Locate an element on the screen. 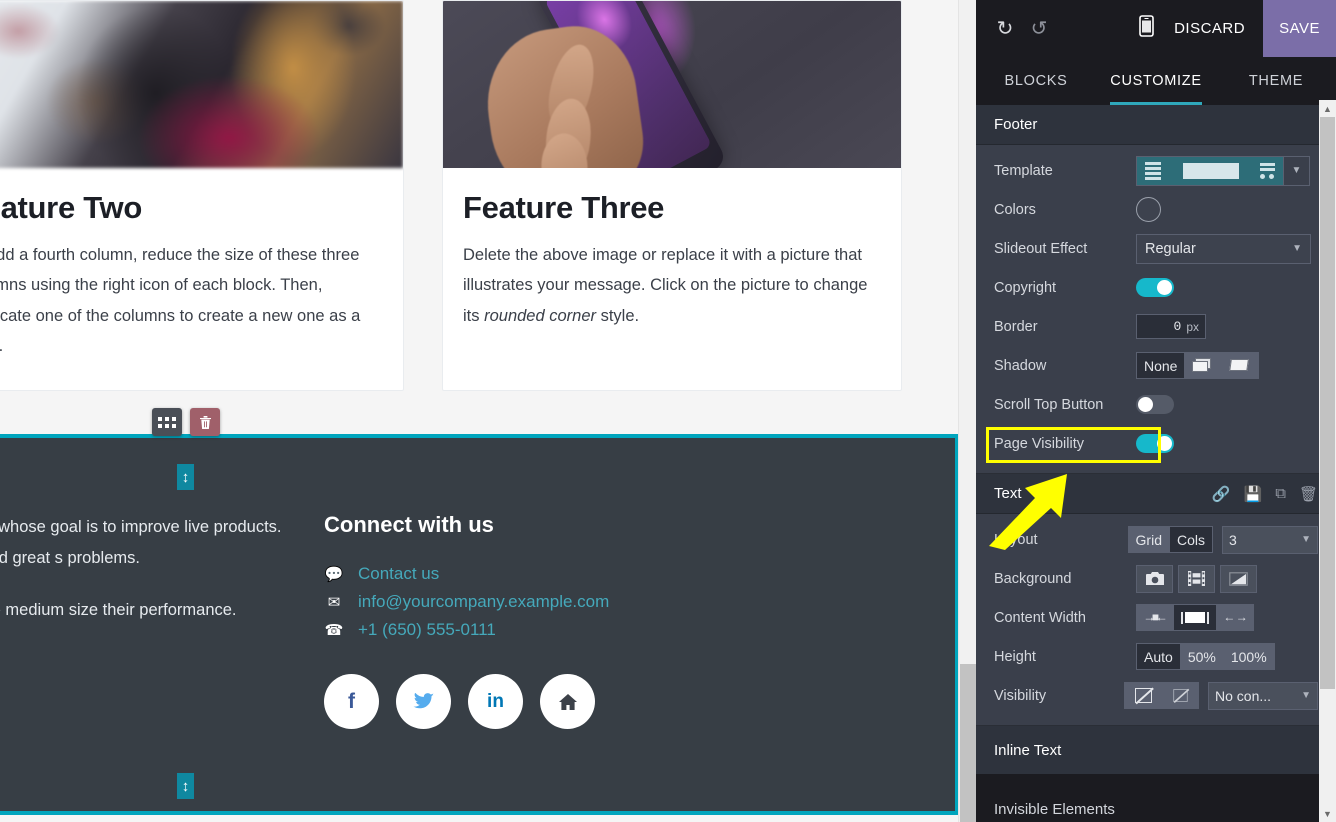 The width and height of the screenshot is (1336, 822). duplicate-icon: ⧉ is located at coordinates (1280, 494).